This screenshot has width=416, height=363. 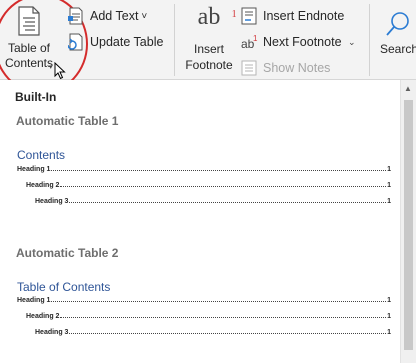 I want to click on endnote-icon, so click(x=250, y=16).